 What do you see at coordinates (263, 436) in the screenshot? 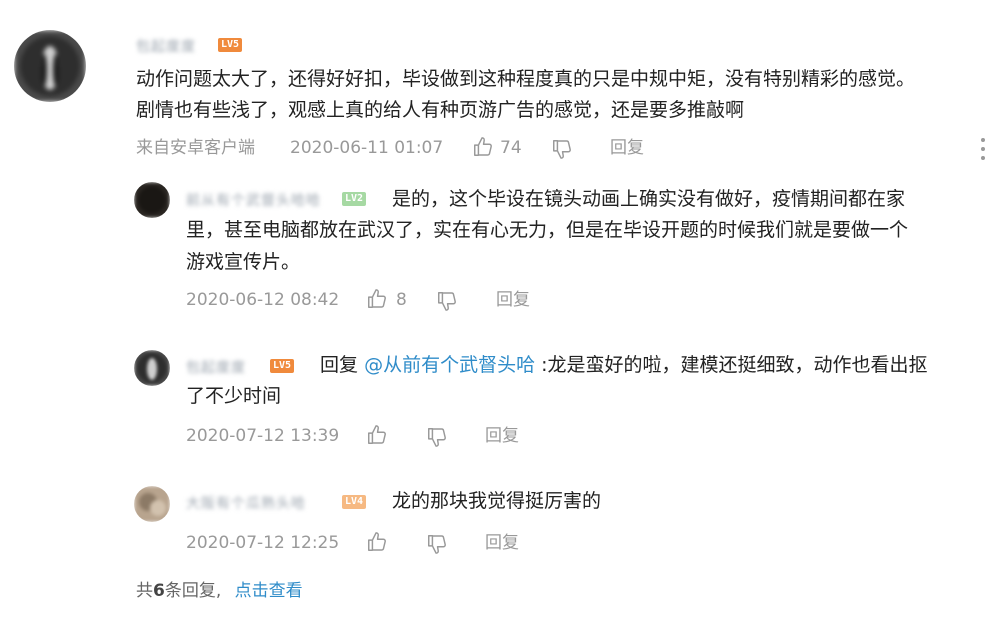
I see `reply-time: 2020-07-12 13:39` at bounding box center [263, 436].